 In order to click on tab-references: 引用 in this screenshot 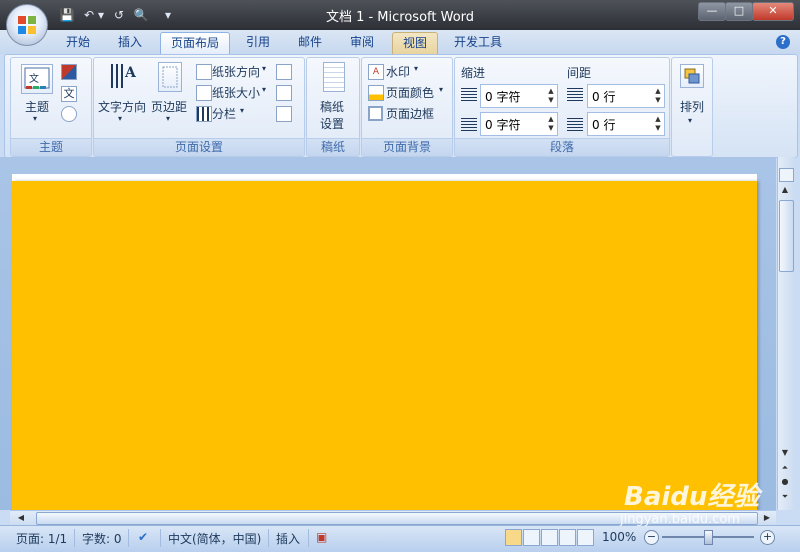, I will do `click(258, 42)`.